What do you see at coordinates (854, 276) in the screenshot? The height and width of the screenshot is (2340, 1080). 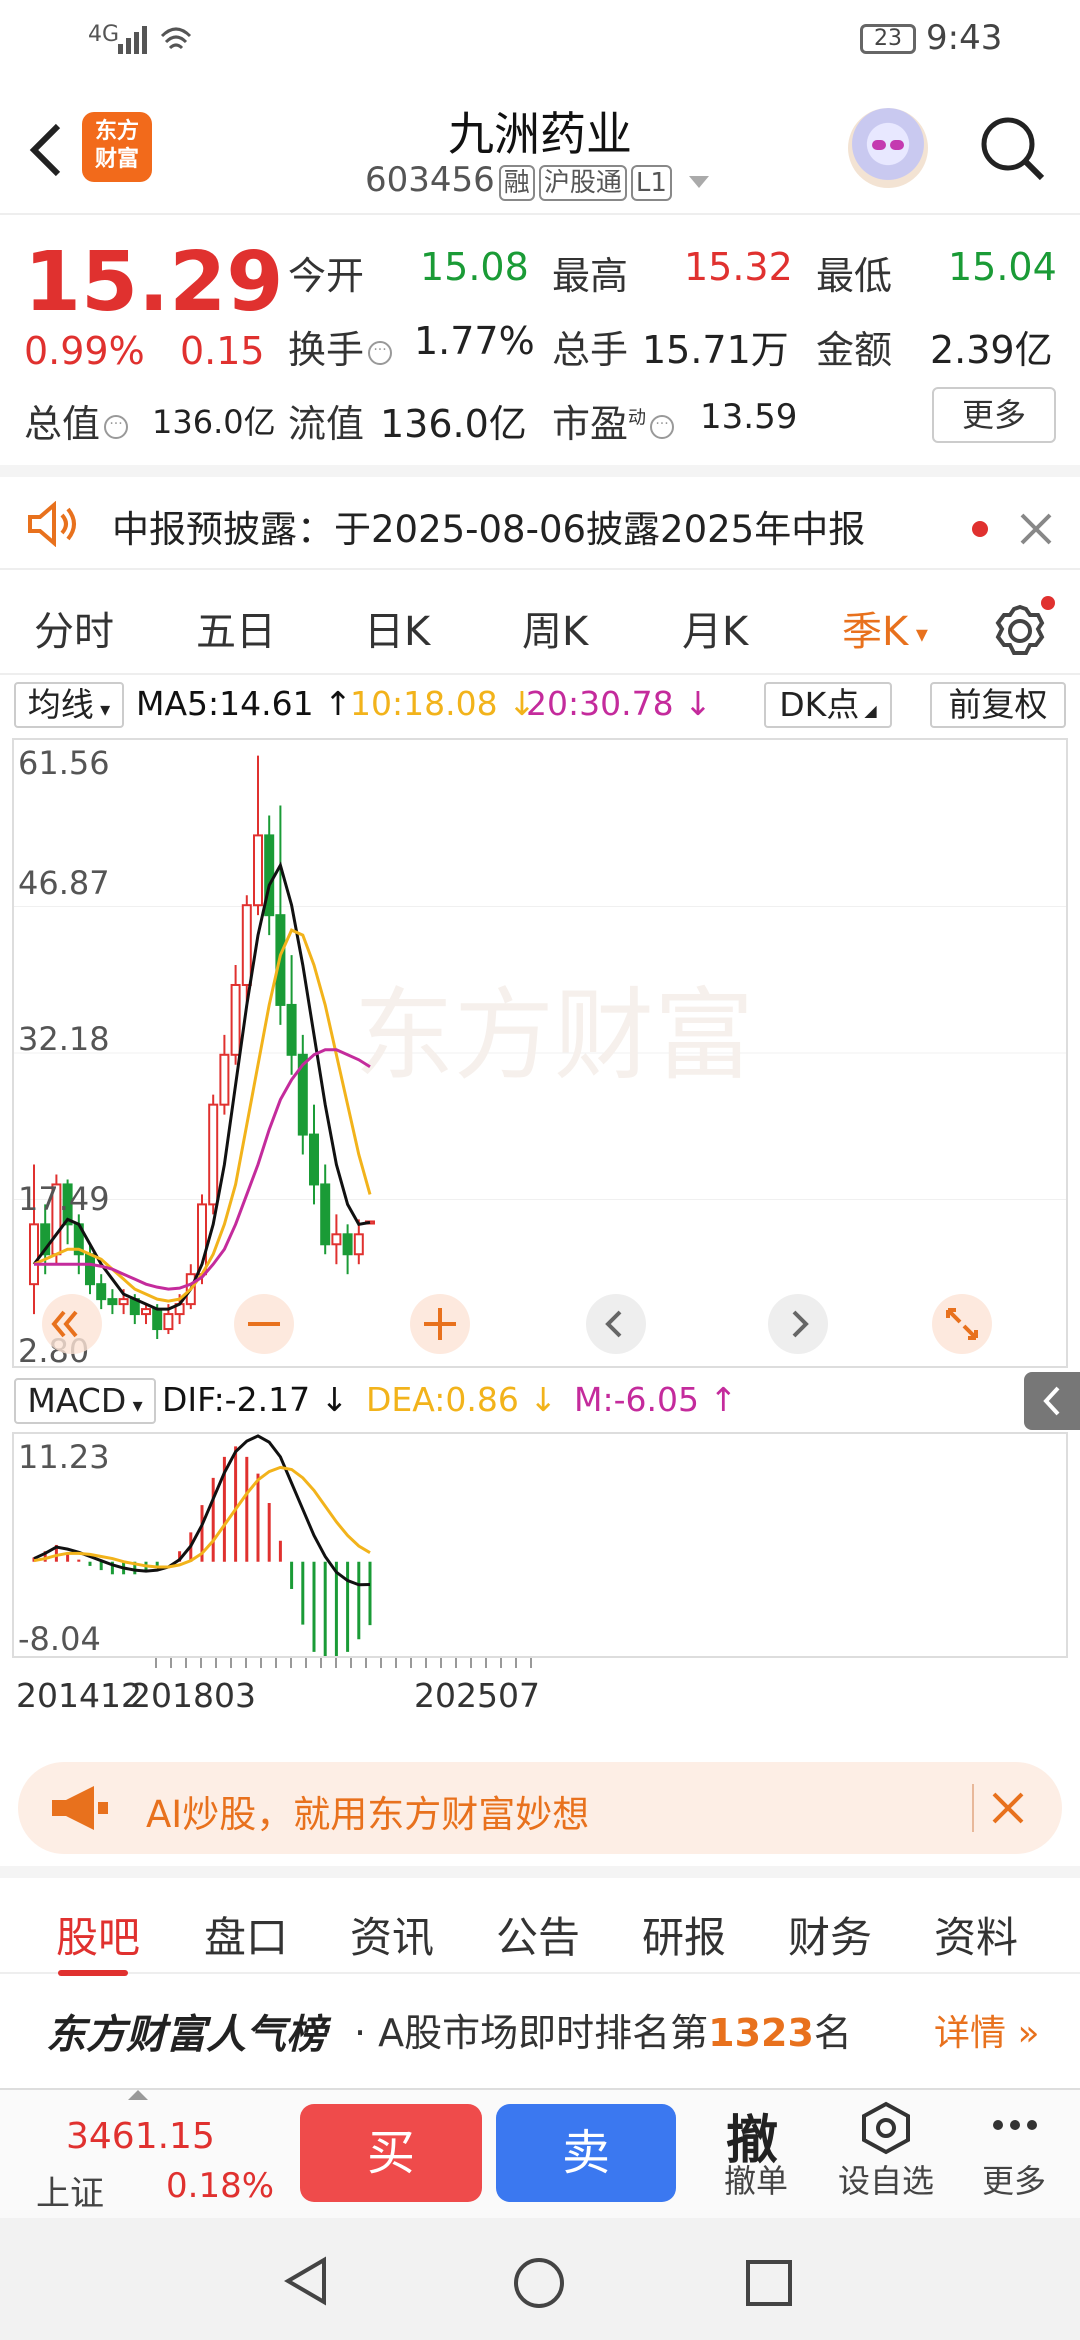 I see `low-label: 最低` at bounding box center [854, 276].